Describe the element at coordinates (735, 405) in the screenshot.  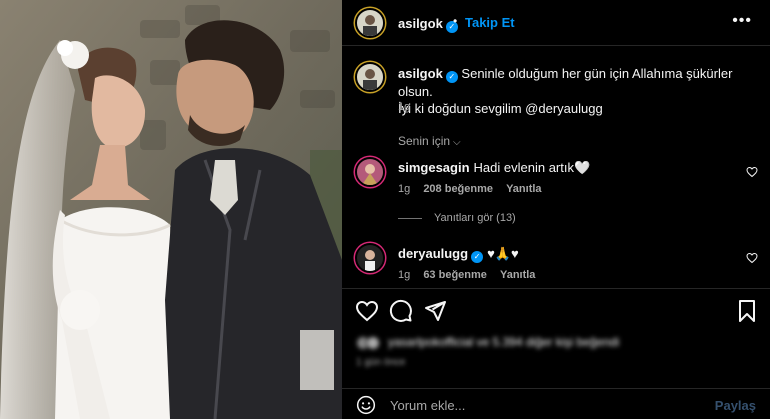
I see `post-comment-button: Paylaş` at that location.